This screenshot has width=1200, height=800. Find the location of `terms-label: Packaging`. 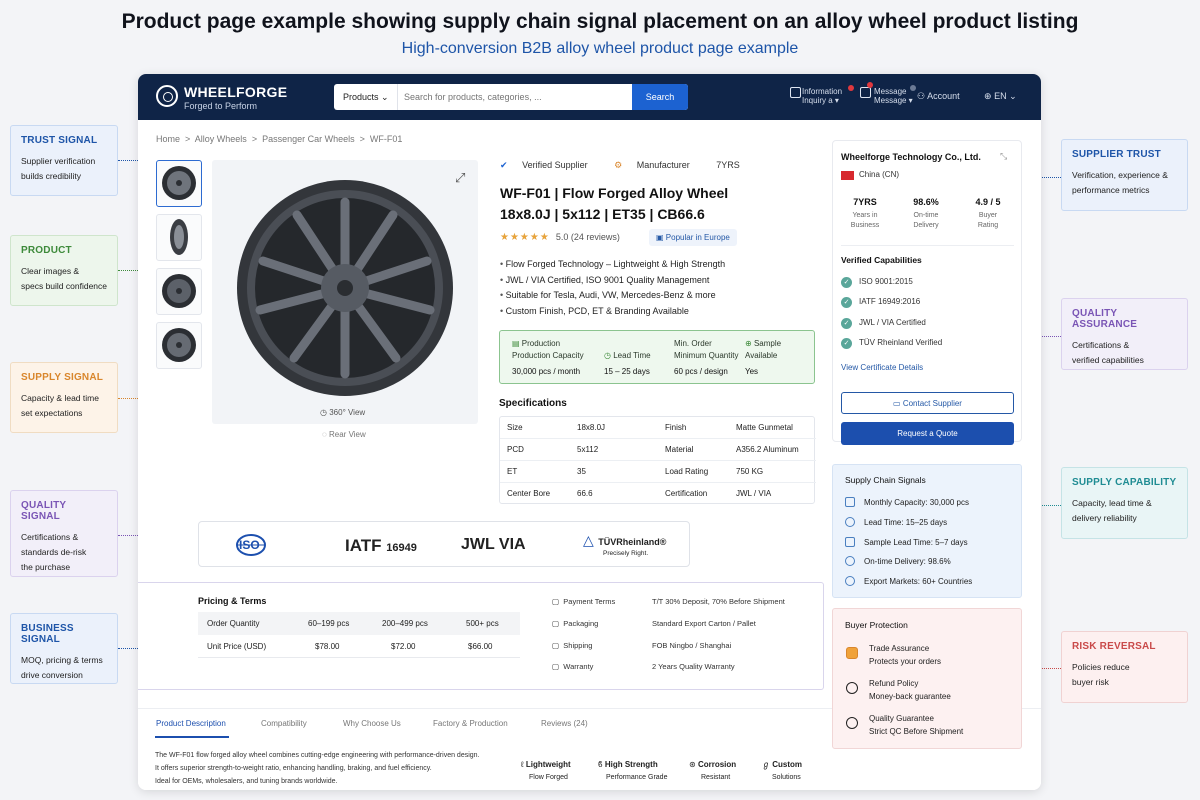

terms-label: Packaging is located at coordinates (581, 623).